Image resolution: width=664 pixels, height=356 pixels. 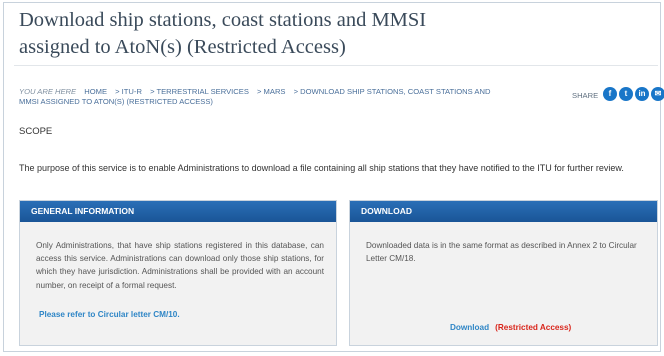 What do you see at coordinates (533, 327) in the screenshot?
I see `restricted-access-label: (Restricted Access)` at bounding box center [533, 327].